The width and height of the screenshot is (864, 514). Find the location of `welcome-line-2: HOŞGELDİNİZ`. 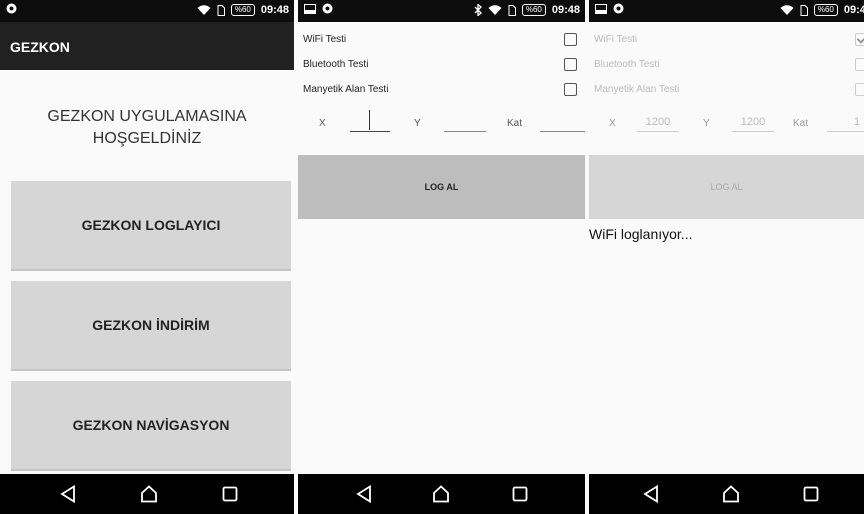

welcome-line-2: HOŞGELDİNİZ is located at coordinates (147, 138).